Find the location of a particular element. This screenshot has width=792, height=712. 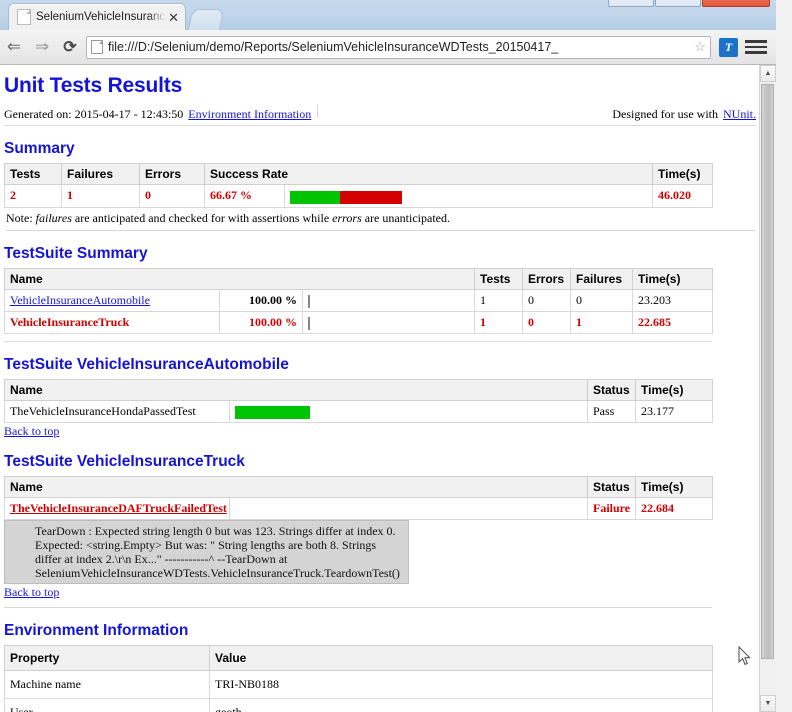

suite-automobile-heading: TestSuite VehicleInsuranceAutomobile is located at coordinates (146, 364).